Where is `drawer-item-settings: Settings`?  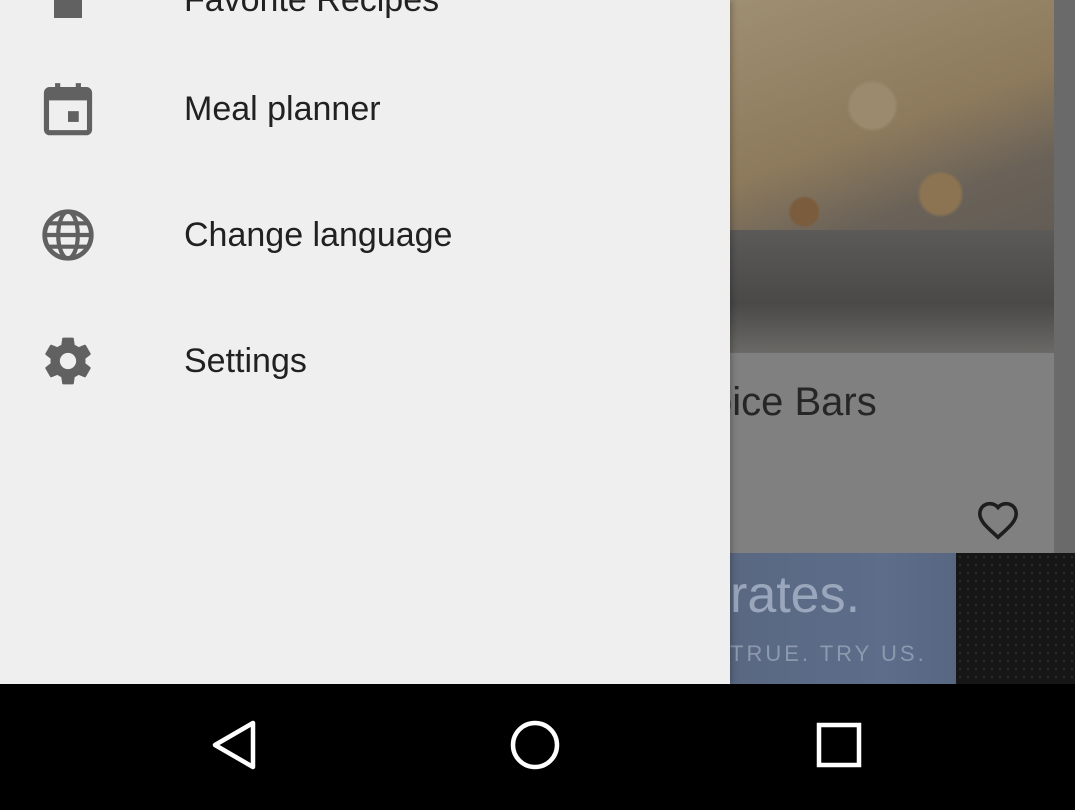 drawer-item-settings: Settings is located at coordinates (365, 361).